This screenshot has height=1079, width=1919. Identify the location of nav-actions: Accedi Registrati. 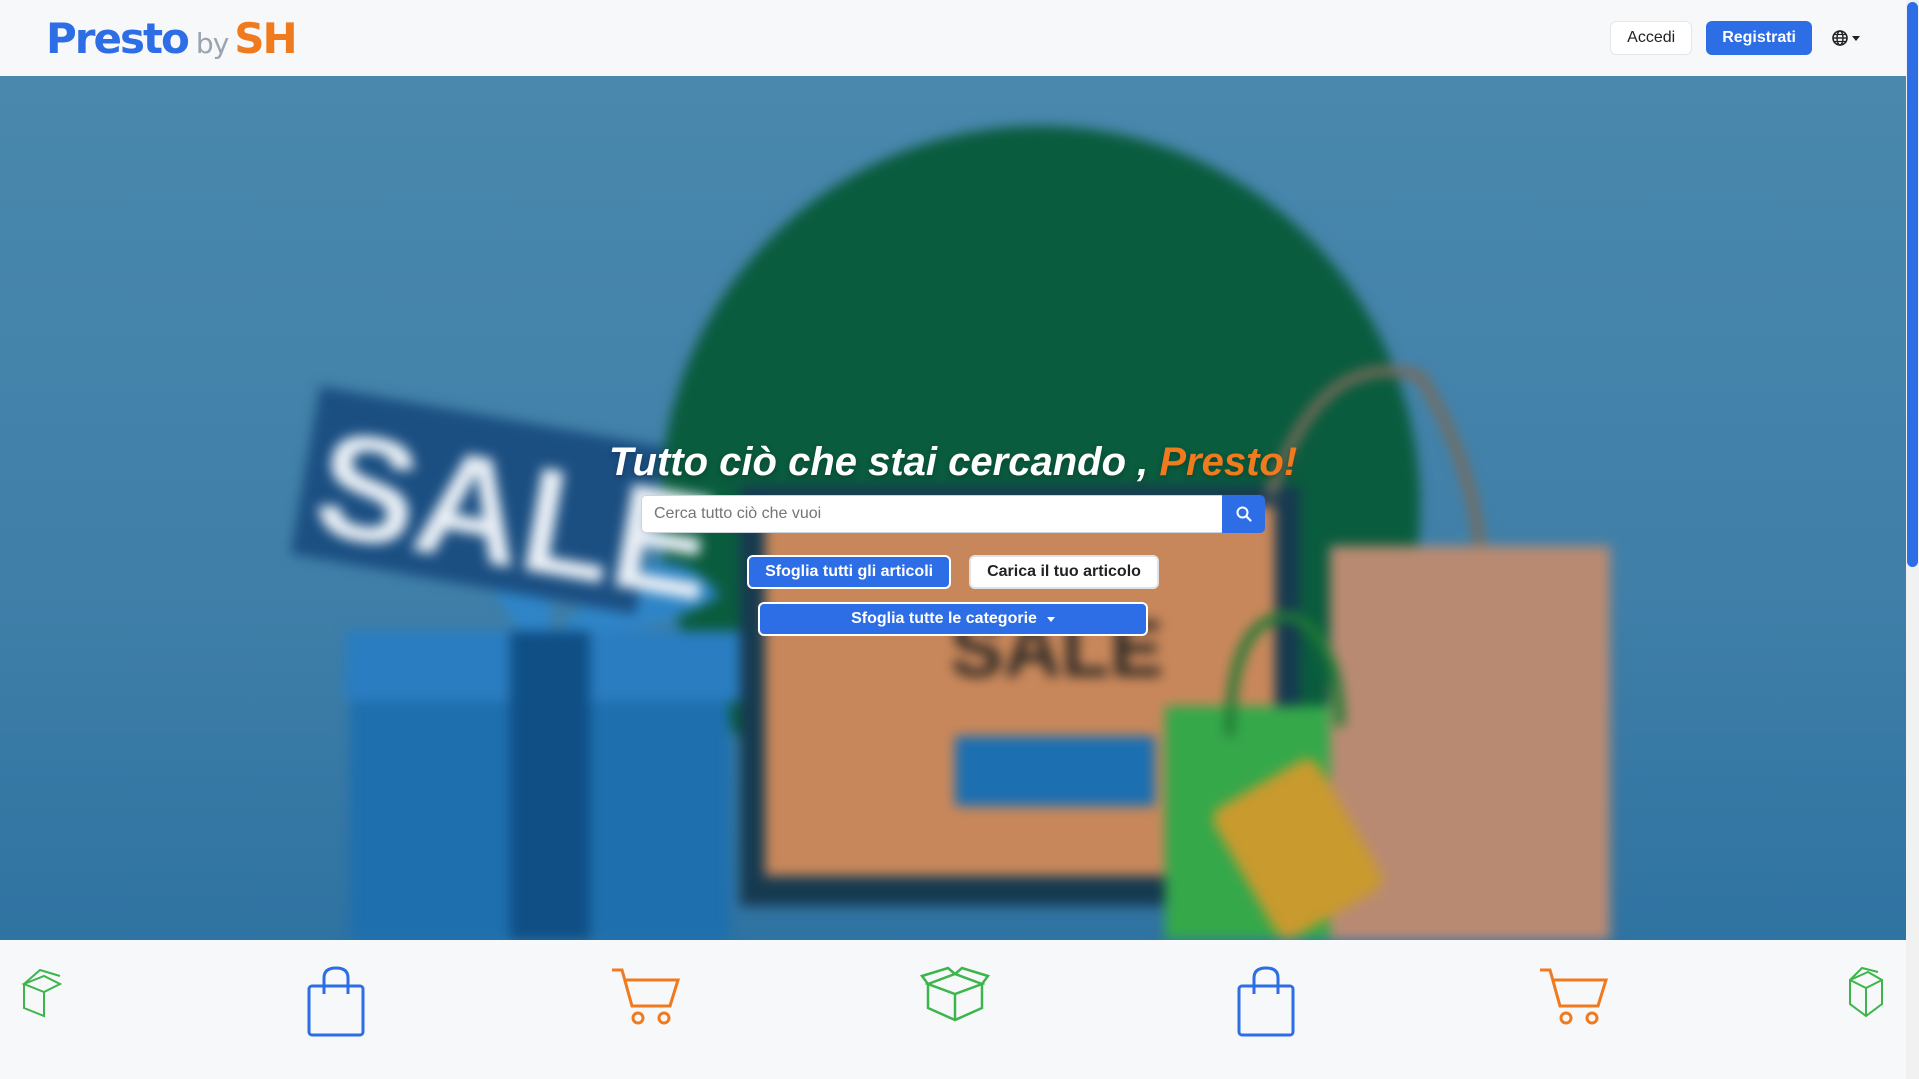
(1735, 38).